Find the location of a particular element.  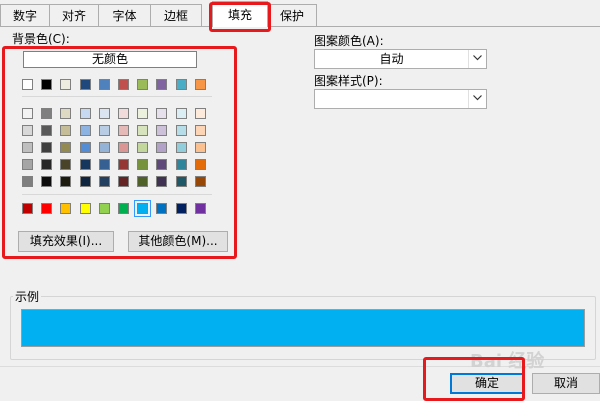

tab-alignment: 对齐 is located at coordinates (74, 15).